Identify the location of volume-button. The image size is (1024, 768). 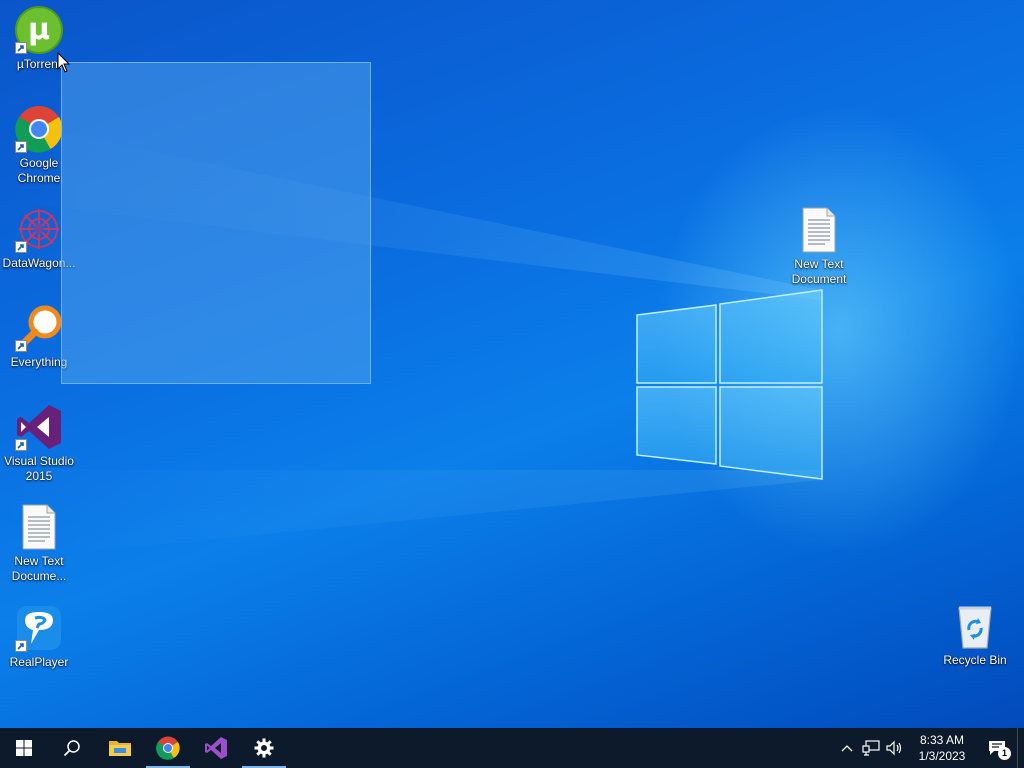
(895, 748).